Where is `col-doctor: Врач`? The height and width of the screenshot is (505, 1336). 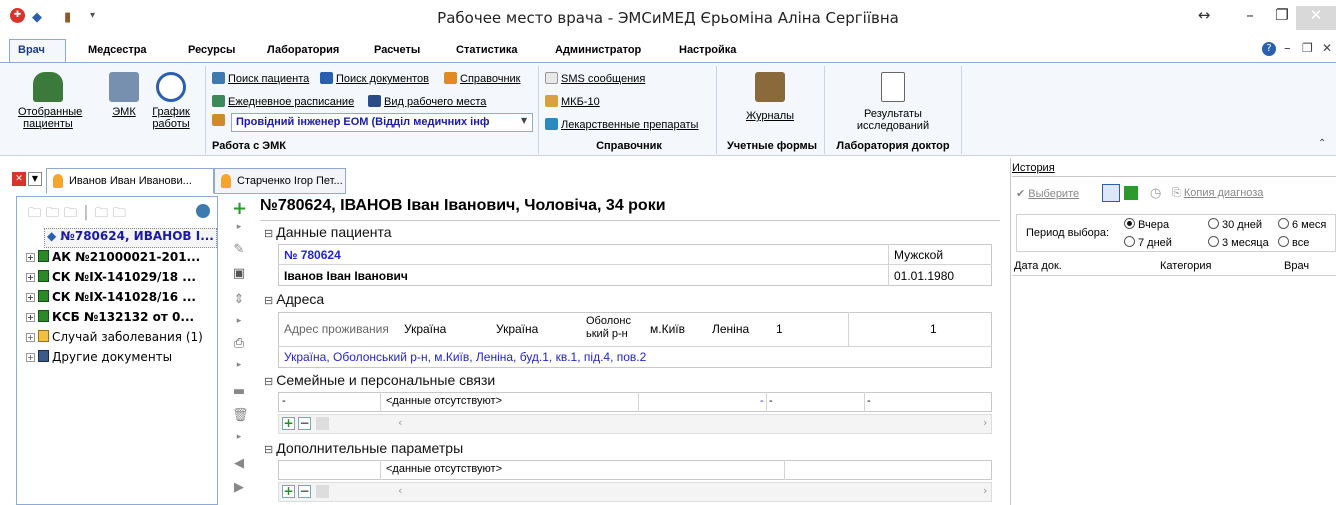
col-doctor: Врач is located at coordinates (1296, 266).